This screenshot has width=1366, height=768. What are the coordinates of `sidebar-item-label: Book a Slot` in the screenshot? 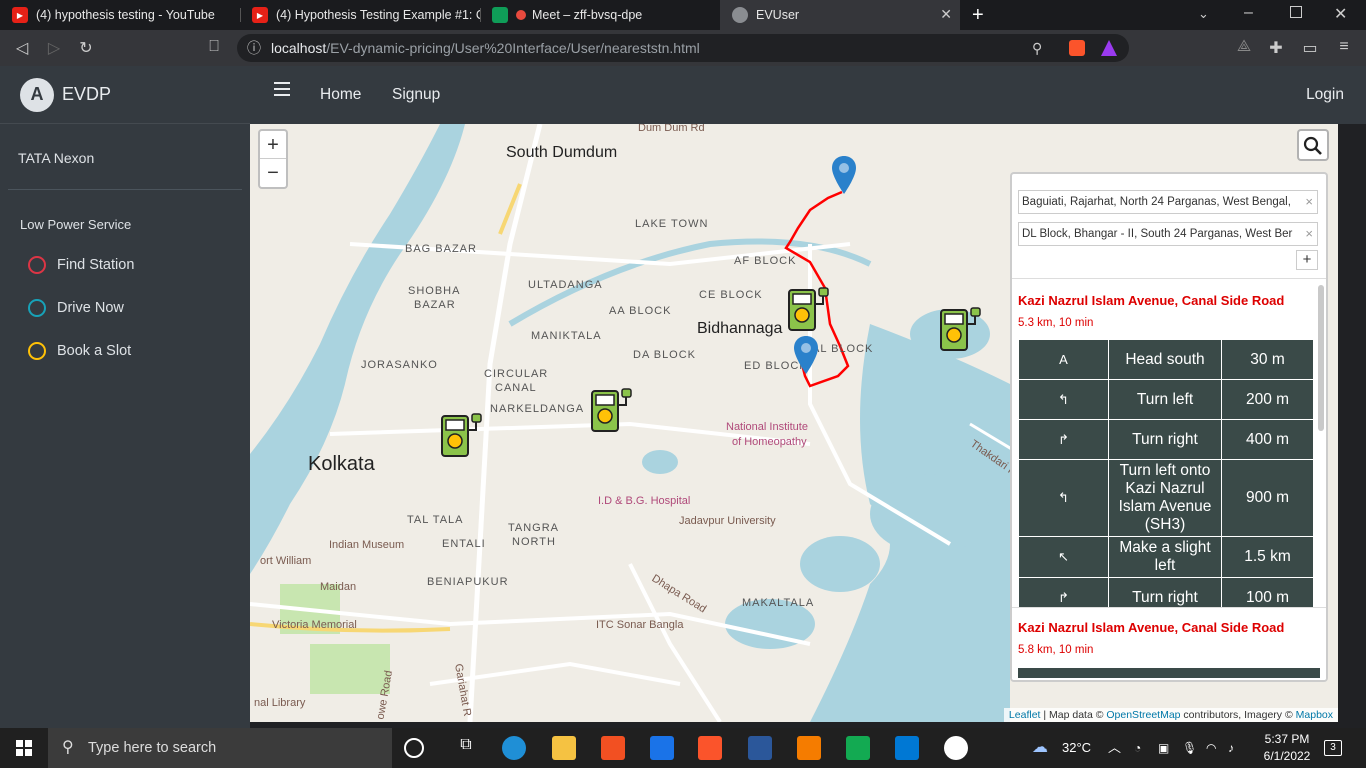 It's located at (94, 351).